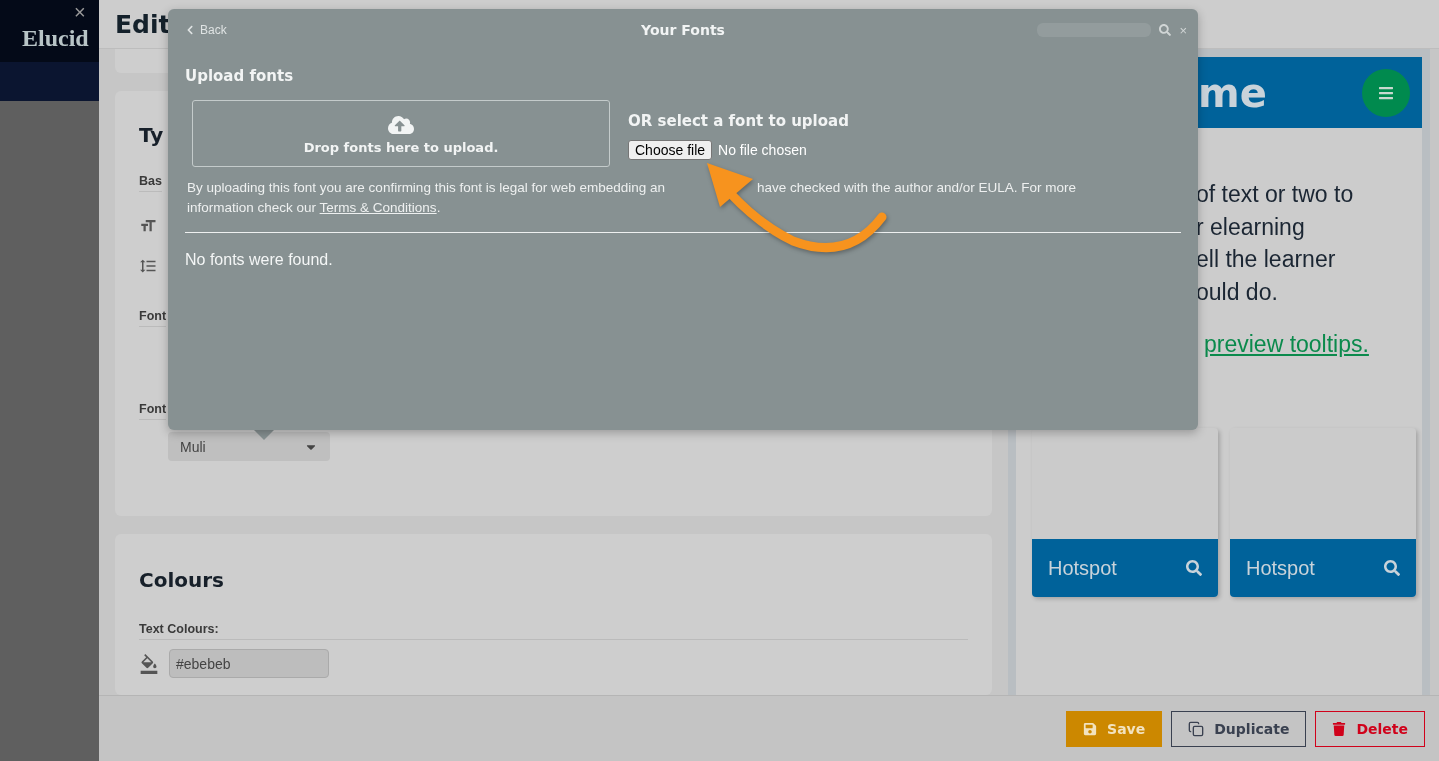 The image size is (1439, 761). What do you see at coordinates (240, 76) in the screenshot?
I see `section-heading: Upload fonts` at bounding box center [240, 76].